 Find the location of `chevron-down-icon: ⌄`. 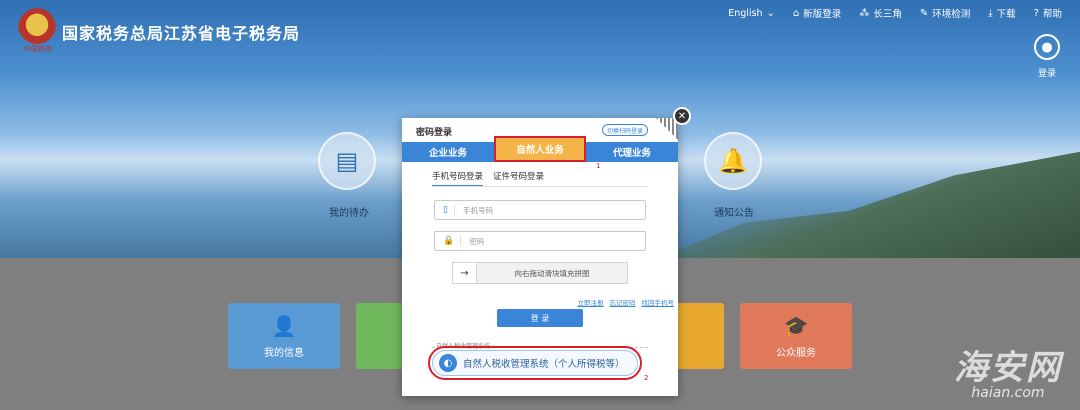

chevron-down-icon: ⌄ is located at coordinates (770, 13).